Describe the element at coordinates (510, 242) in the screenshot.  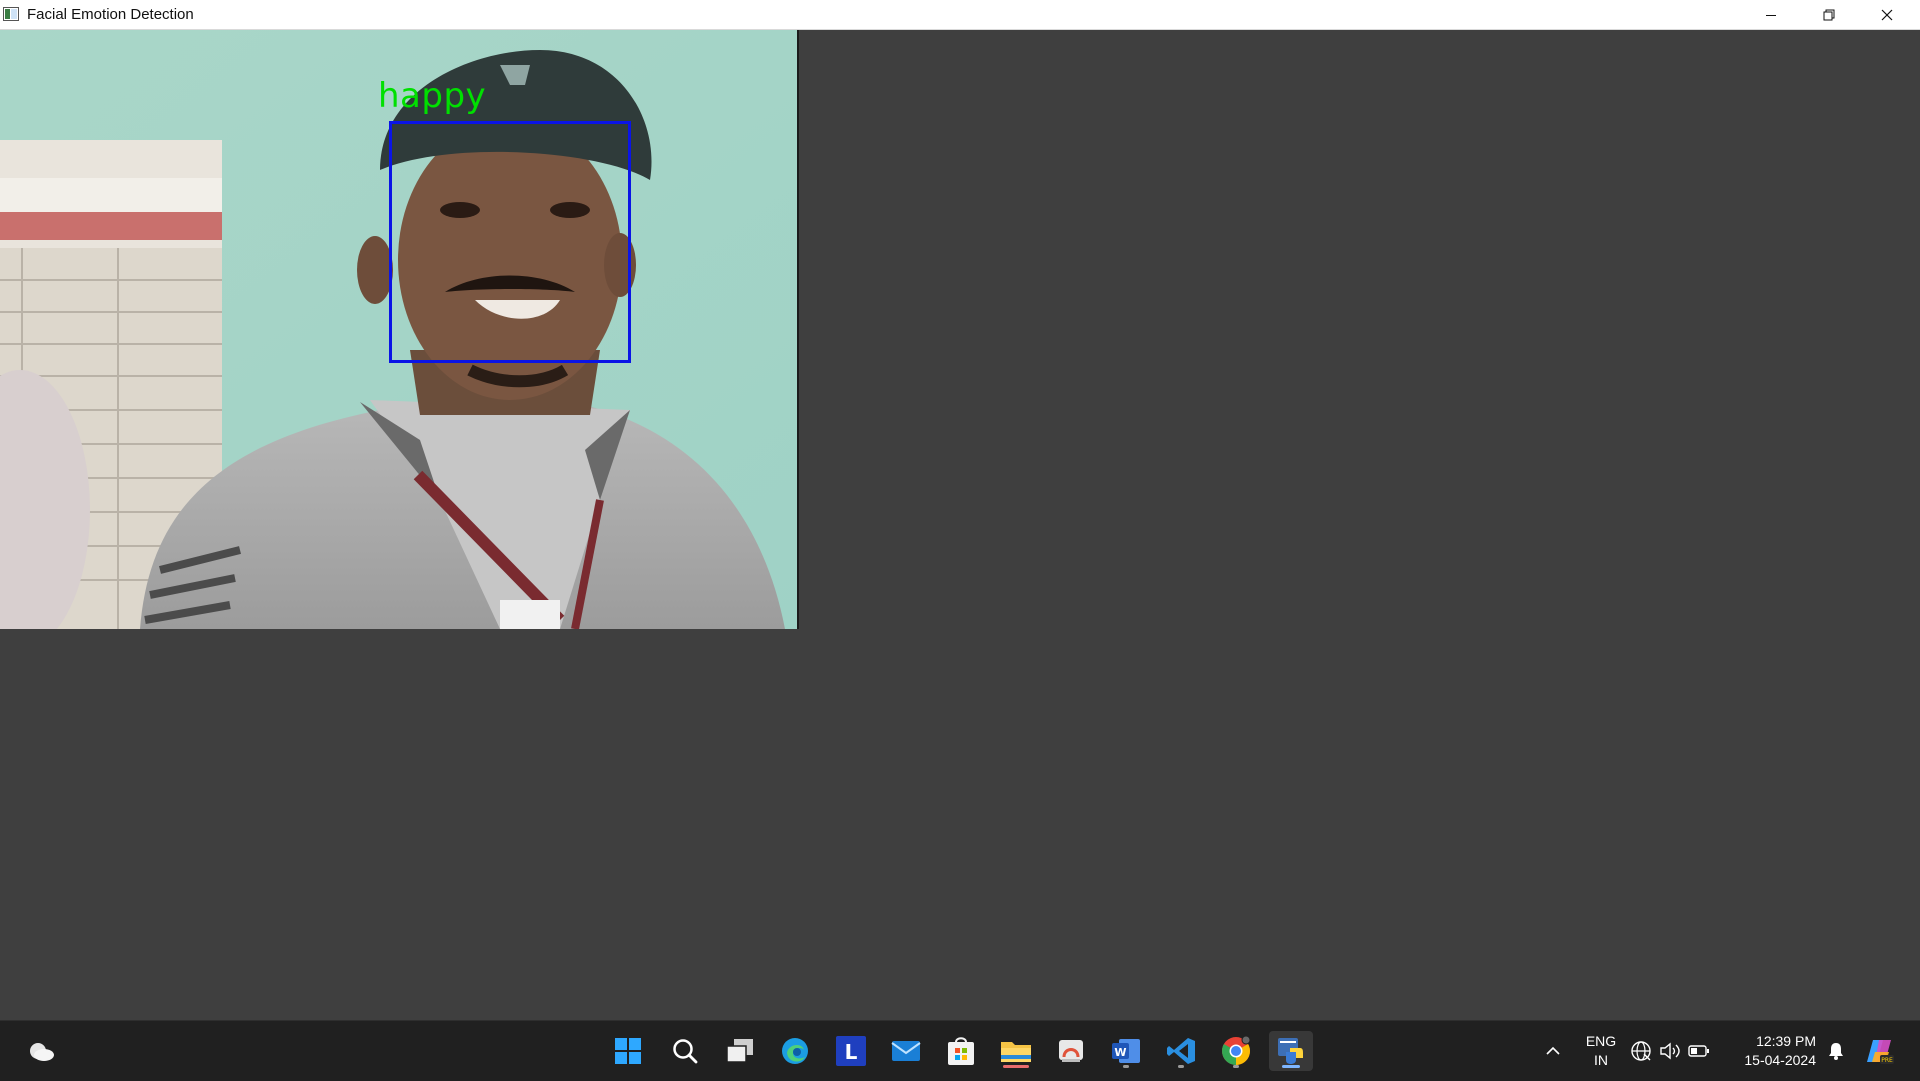
I see `face-bounding-box` at that location.